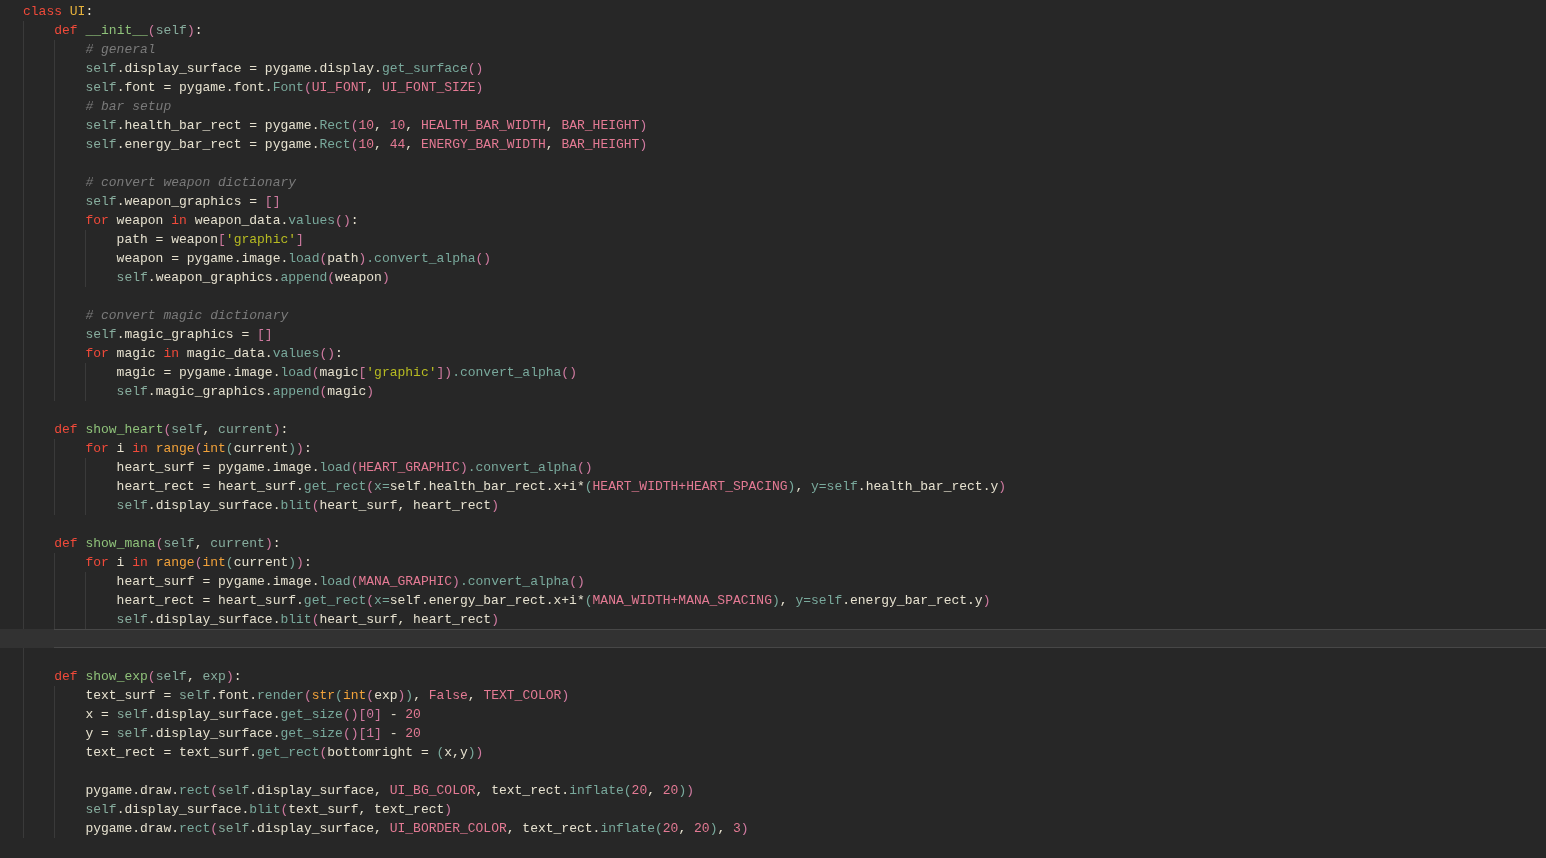 This screenshot has width=1546, height=858. I want to click on code-line: self.magic_graphics.append(magic), so click(245, 392).